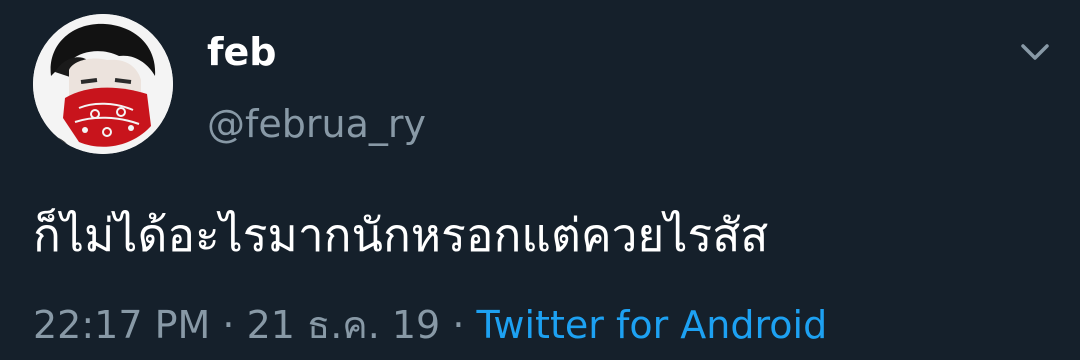  I want to click on avatar, so click(103, 84).